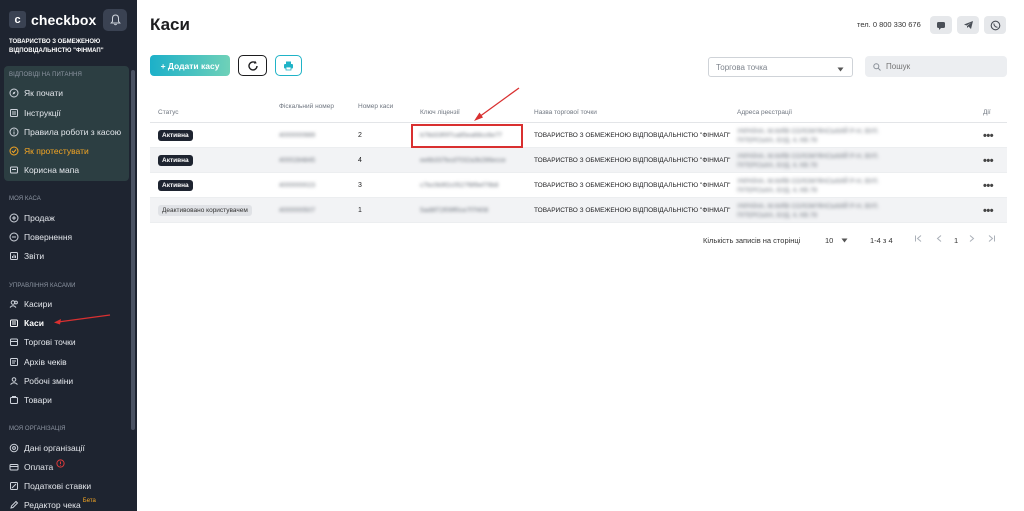  What do you see at coordinates (37, 429) in the screenshot?
I see `section-title-org: МОЯ ОРГАНІЗАЦІЯ` at bounding box center [37, 429].